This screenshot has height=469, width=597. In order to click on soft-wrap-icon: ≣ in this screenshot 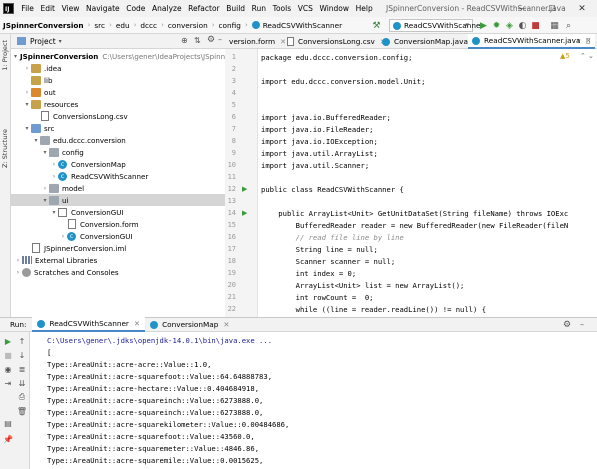, I will do `click(22, 369)`.